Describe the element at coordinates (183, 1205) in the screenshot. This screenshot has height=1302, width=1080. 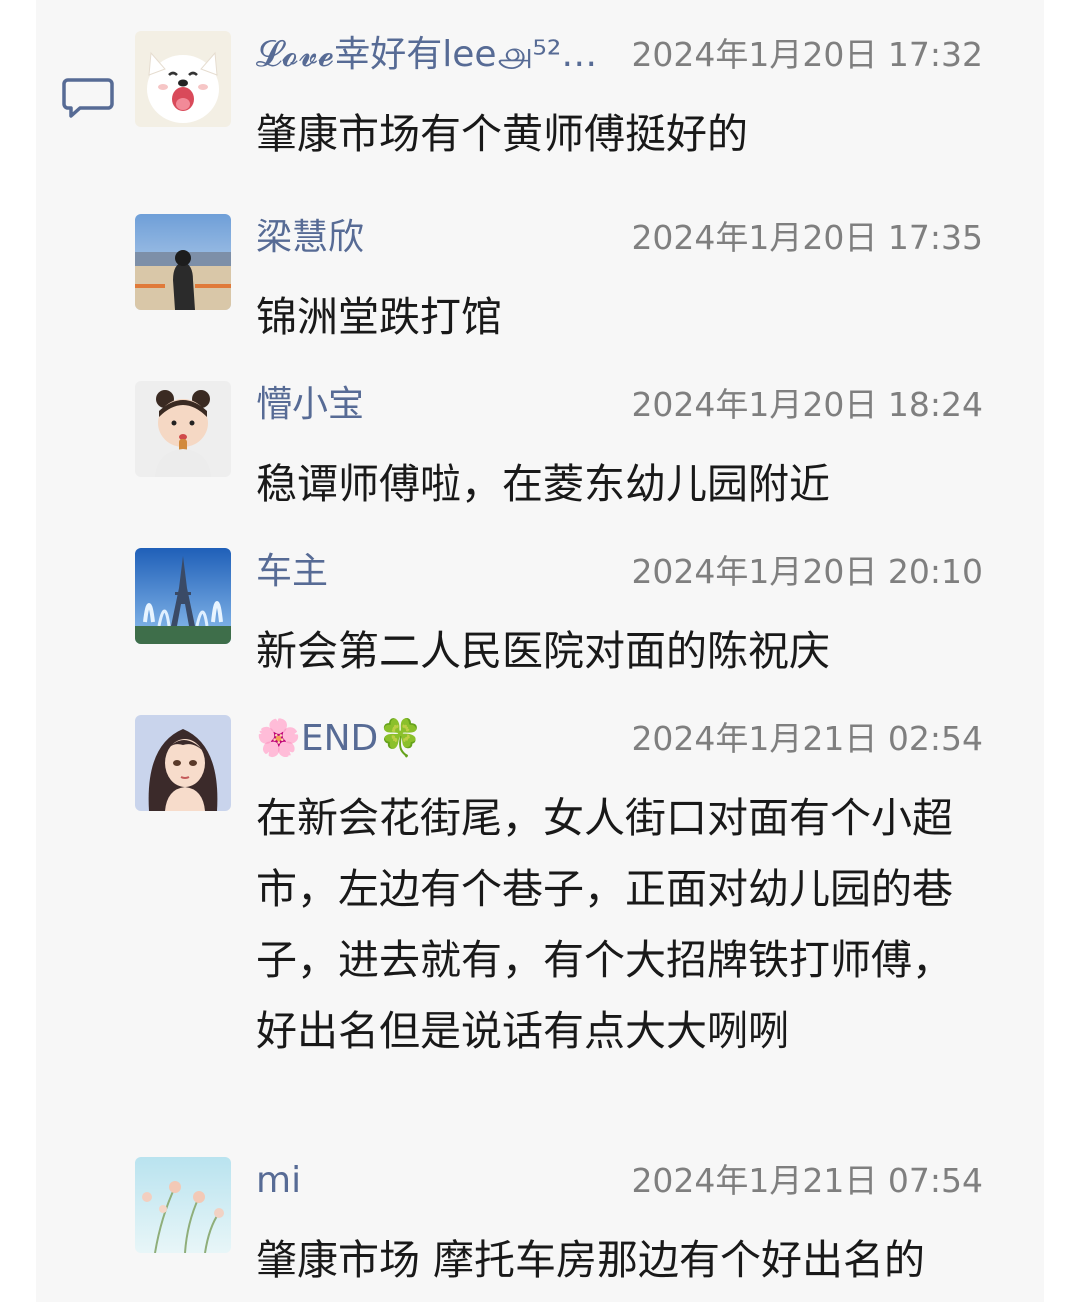
I see `avatar-flowers` at that location.